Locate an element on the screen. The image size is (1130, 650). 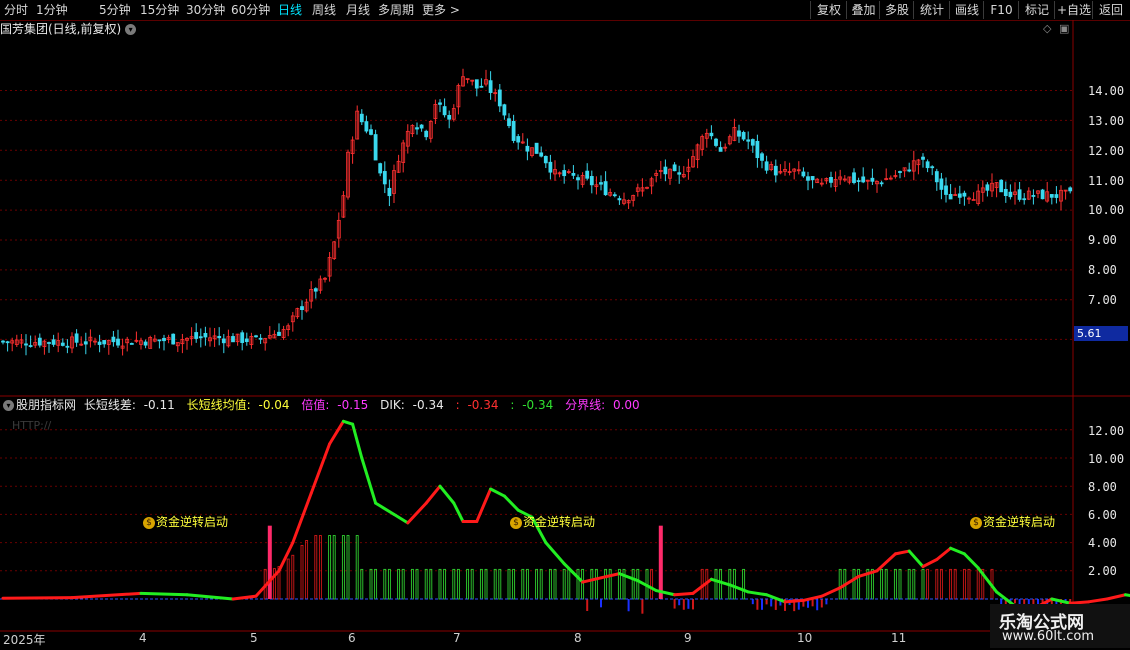
ind-value-0: -0.11 is located at coordinates (159, 405).